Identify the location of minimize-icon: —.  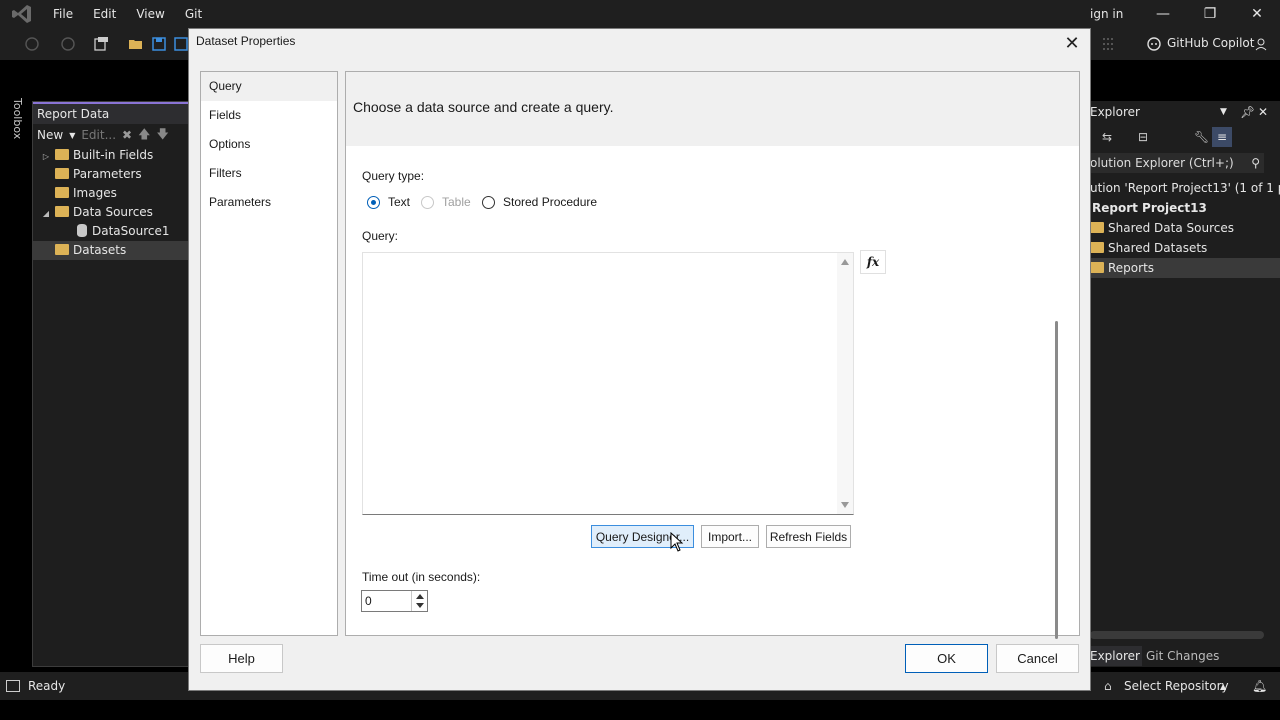
(1163, 14).